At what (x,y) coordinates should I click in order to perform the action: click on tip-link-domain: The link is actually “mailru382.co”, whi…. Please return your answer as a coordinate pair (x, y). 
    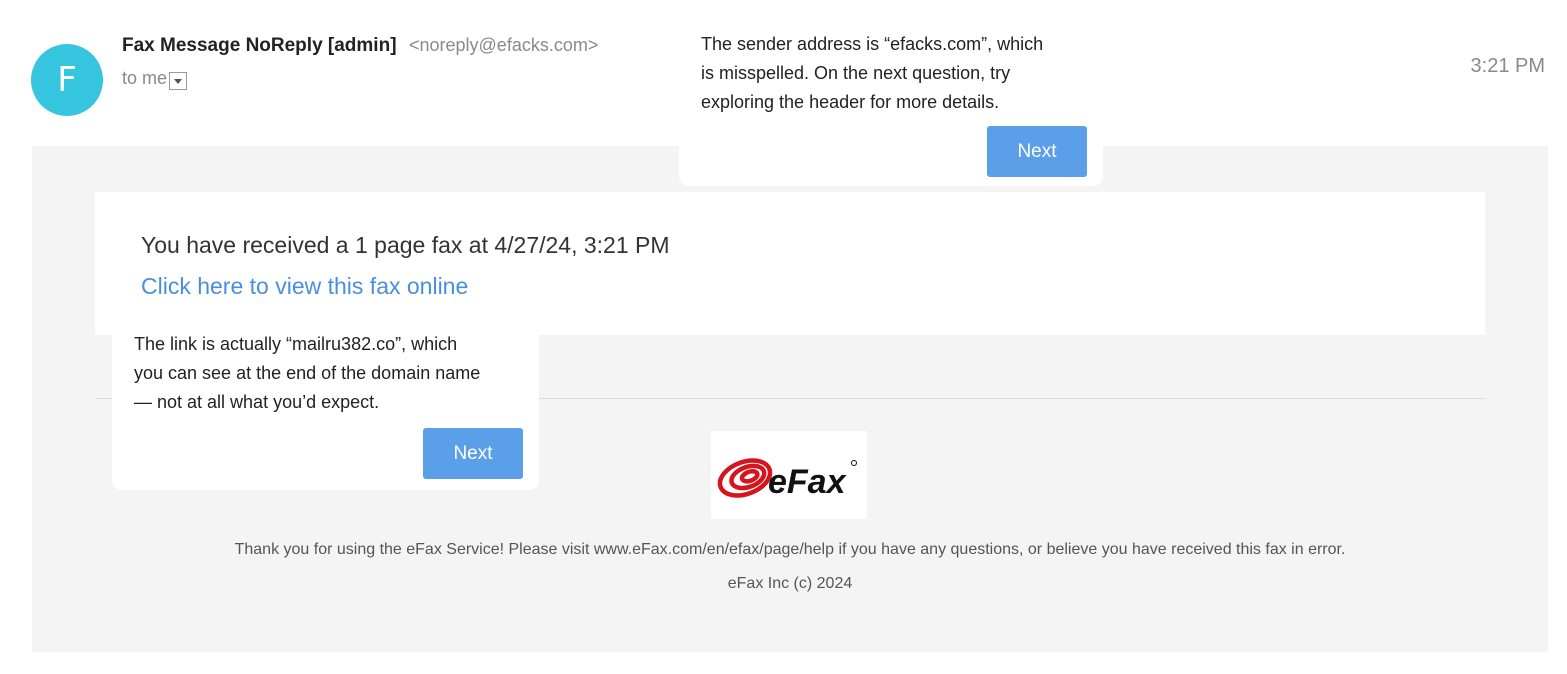
    Looking at the image, I should click on (325, 408).